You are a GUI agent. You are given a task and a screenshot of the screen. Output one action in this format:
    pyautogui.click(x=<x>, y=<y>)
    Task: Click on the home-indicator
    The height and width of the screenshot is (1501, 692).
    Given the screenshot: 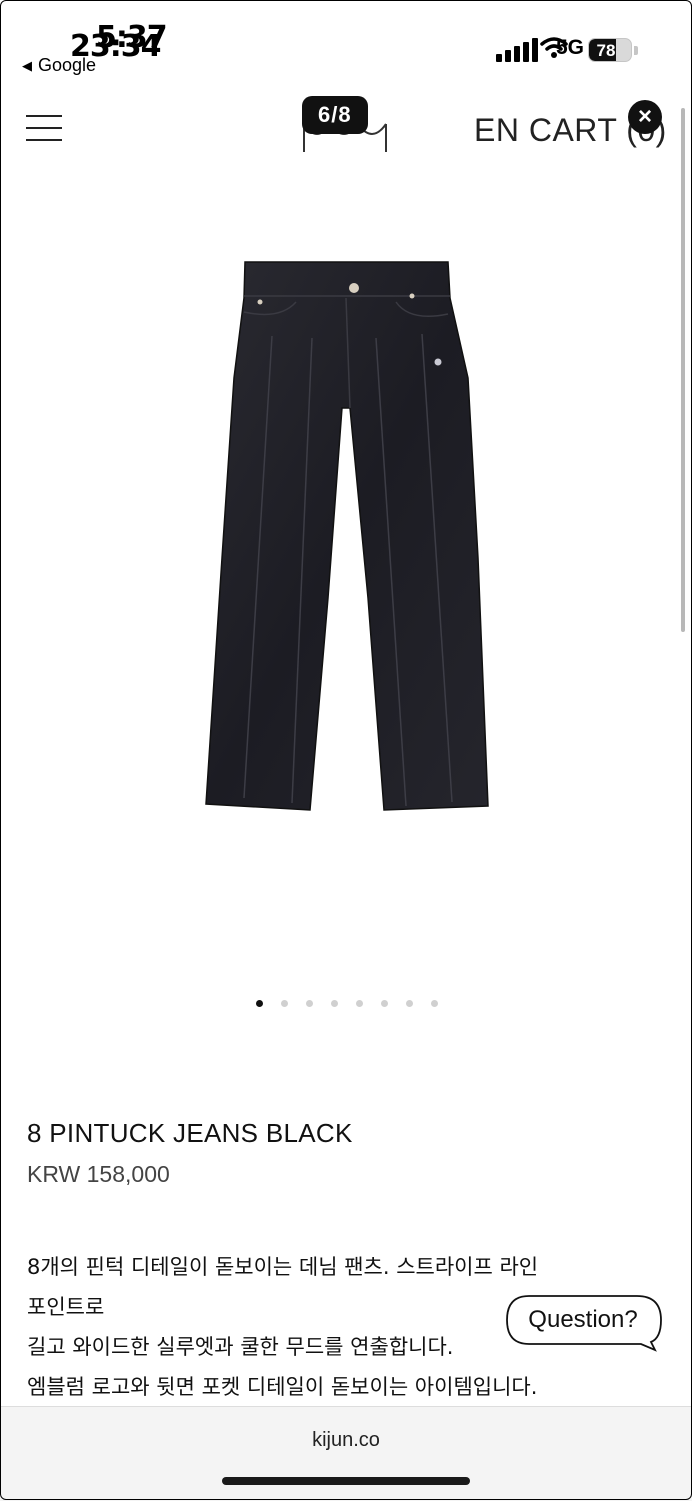 What is the action you would take?
    pyautogui.click(x=346, y=1481)
    